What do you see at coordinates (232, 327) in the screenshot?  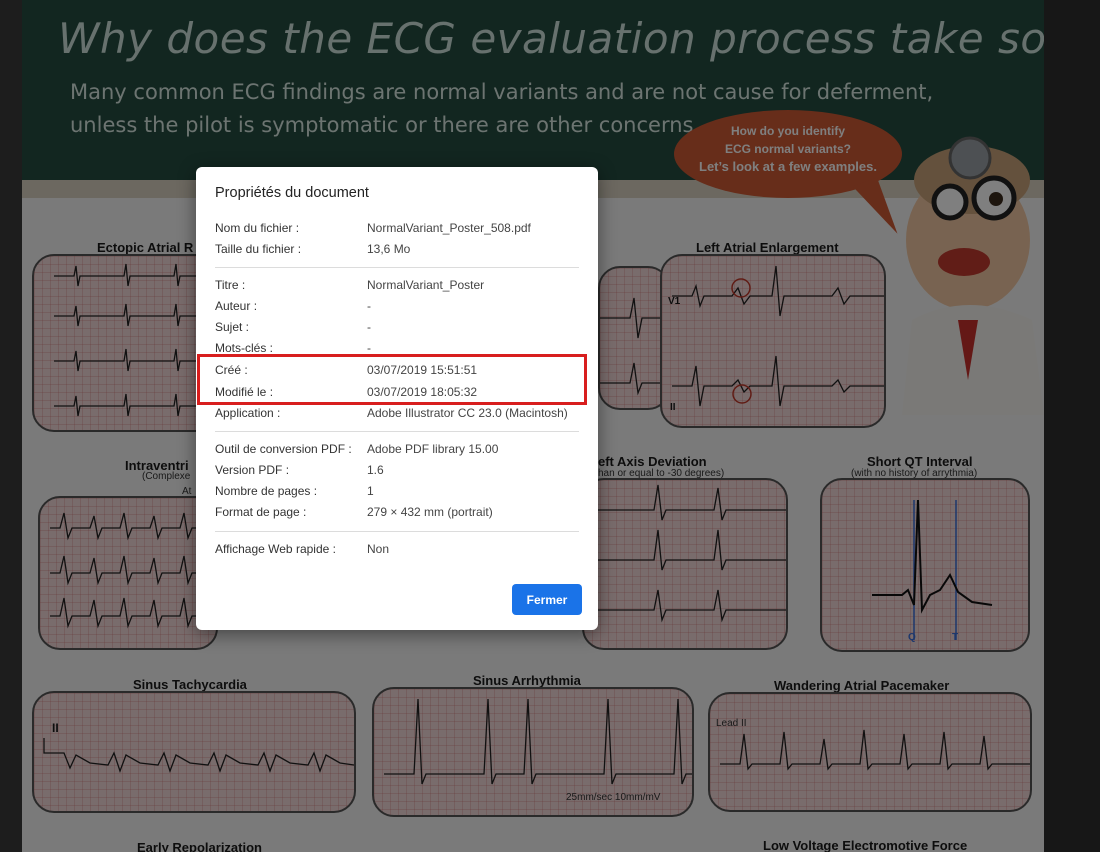 I see `property-label: Sujet :` at bounding box center [232, 327].